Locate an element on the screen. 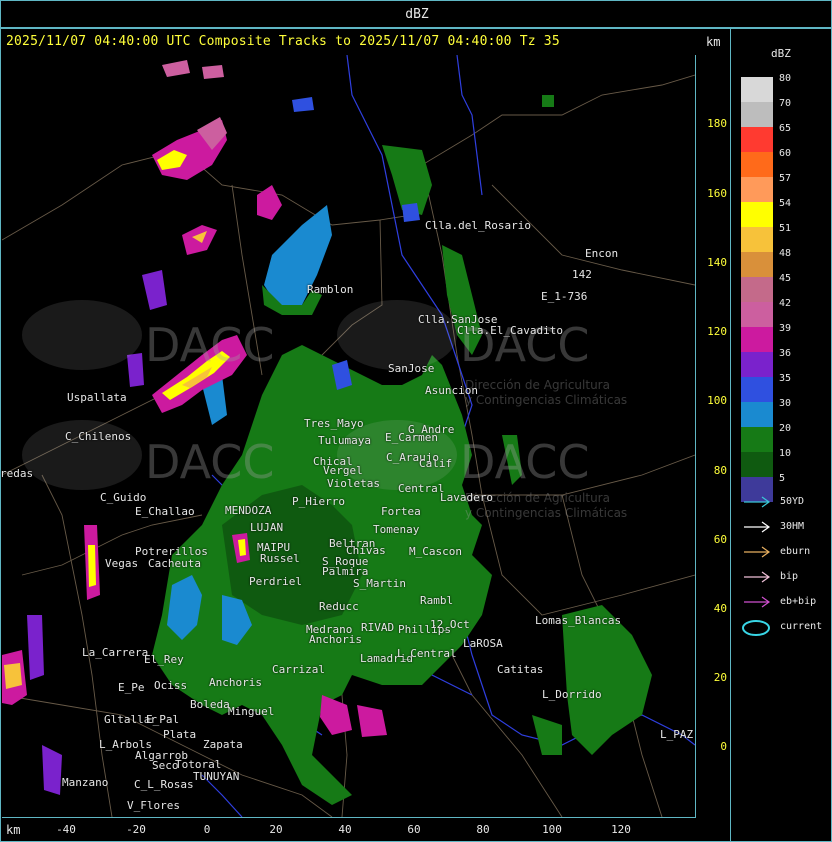 The width and height of the screenshot is (832, 842). track-label: current is located at coordinates (801, 626).